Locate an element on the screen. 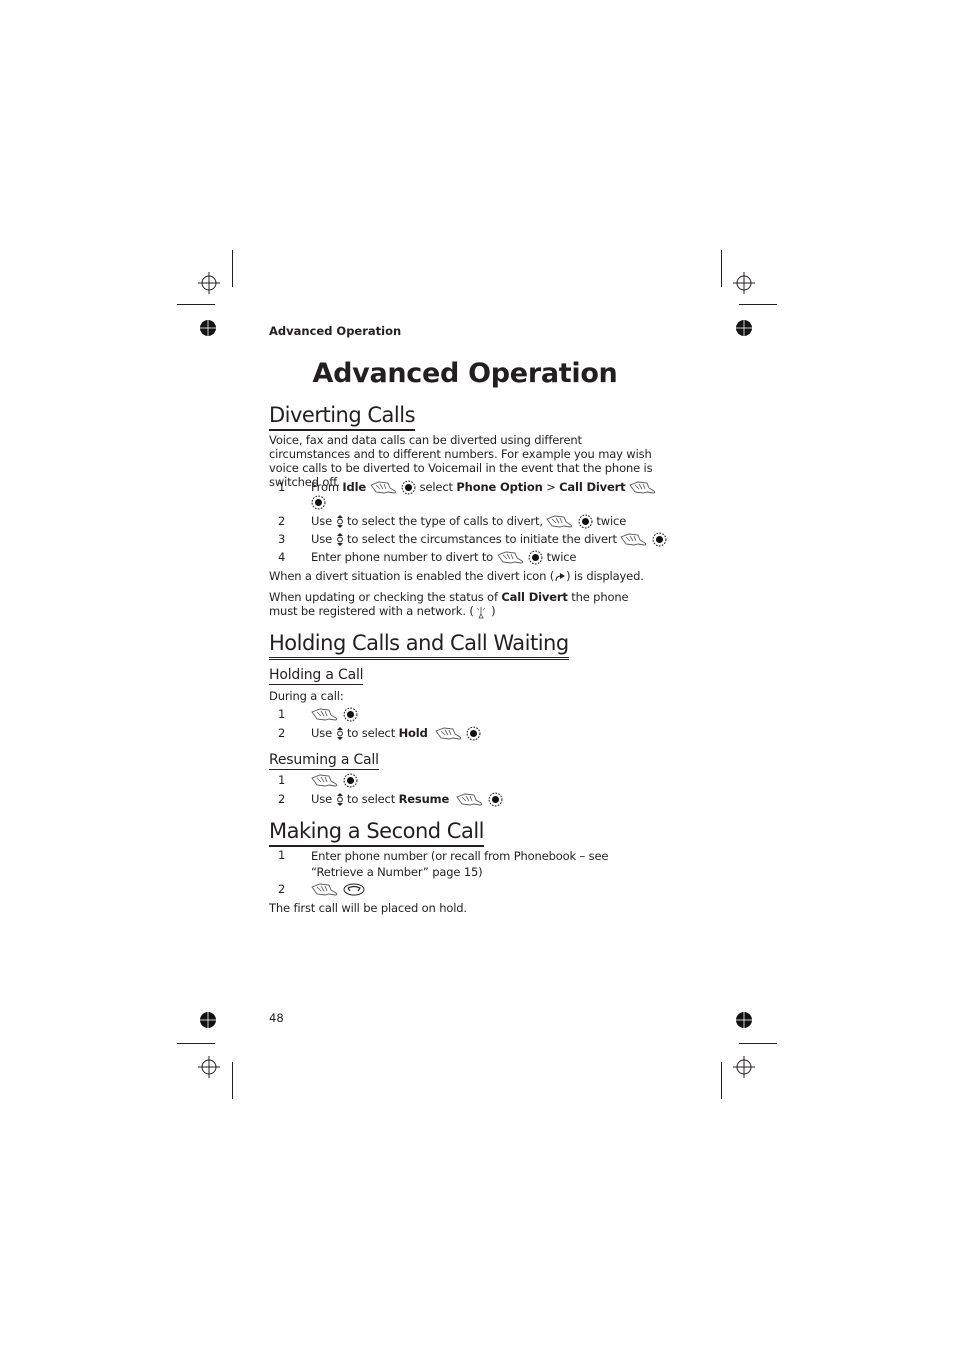 The height and width of the screenshot is (1351, 954). holding-intro: During a call: is located at coordinates (306, 696).